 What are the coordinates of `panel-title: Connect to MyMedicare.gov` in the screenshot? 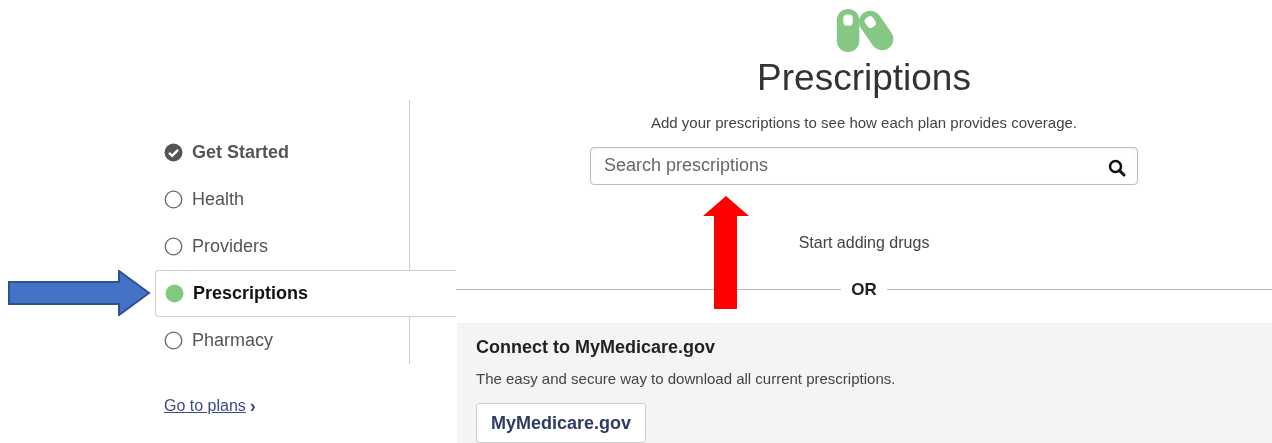 It's located at (596, 347).